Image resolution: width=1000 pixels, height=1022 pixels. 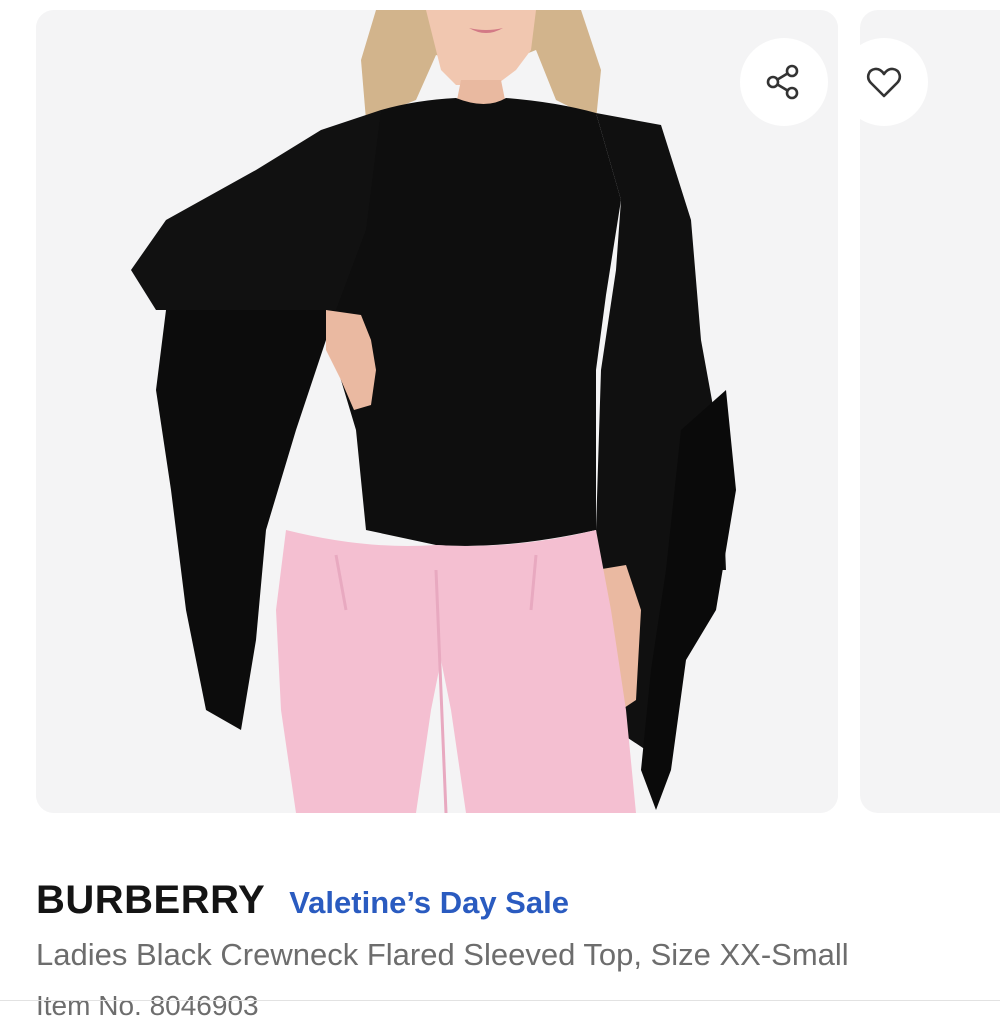 I want to click on brand-name: BURBERRY, so click(x=150, y=900).